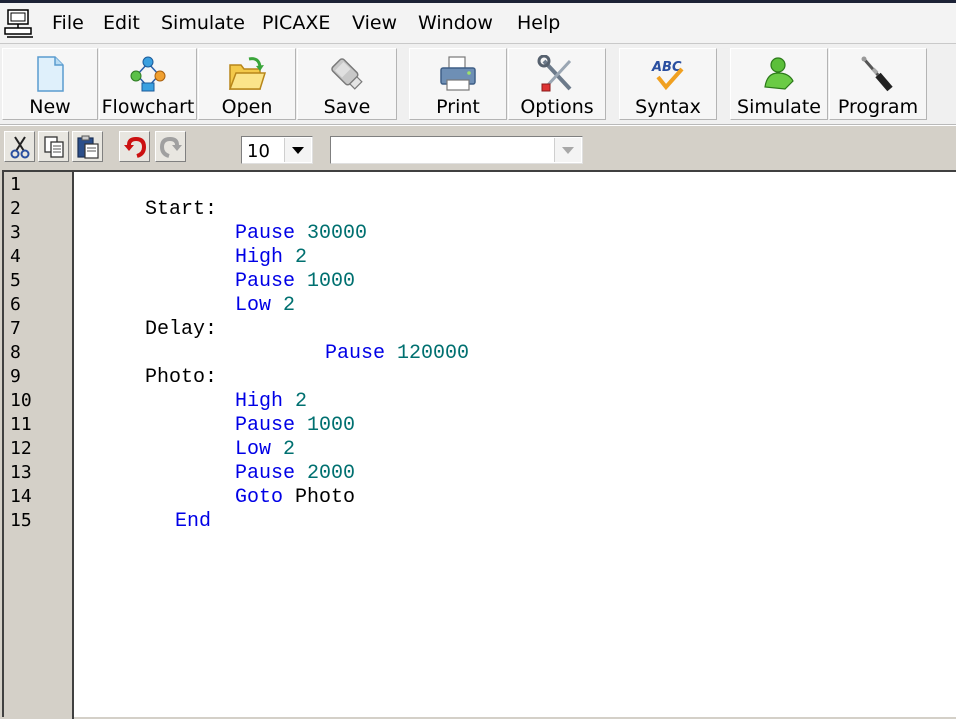  What do you see at coordinates (374, 23) in the screenshot?
I see `menu-view: View` at bounding box center [374, 23].